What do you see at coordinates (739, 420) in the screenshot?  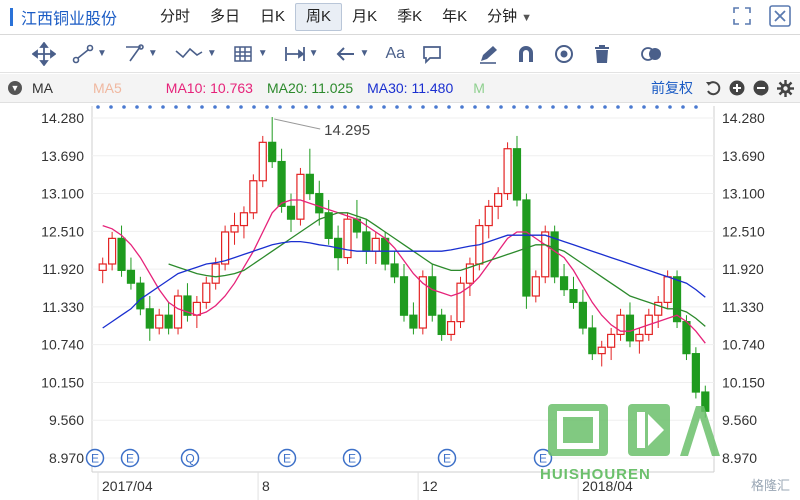 I see `y-tick-label-right: 9.560` at bounding box center [739, 420].